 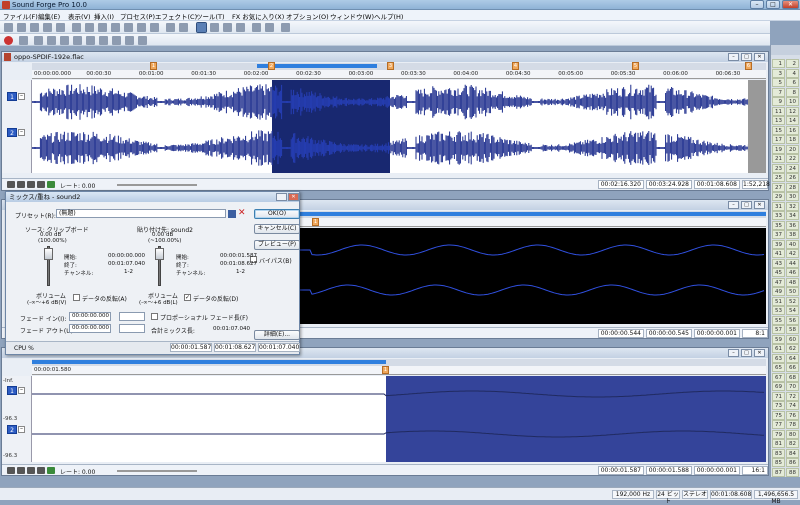 I want to click on menu-insert: 挿入(I), so click(x=104, y=16).